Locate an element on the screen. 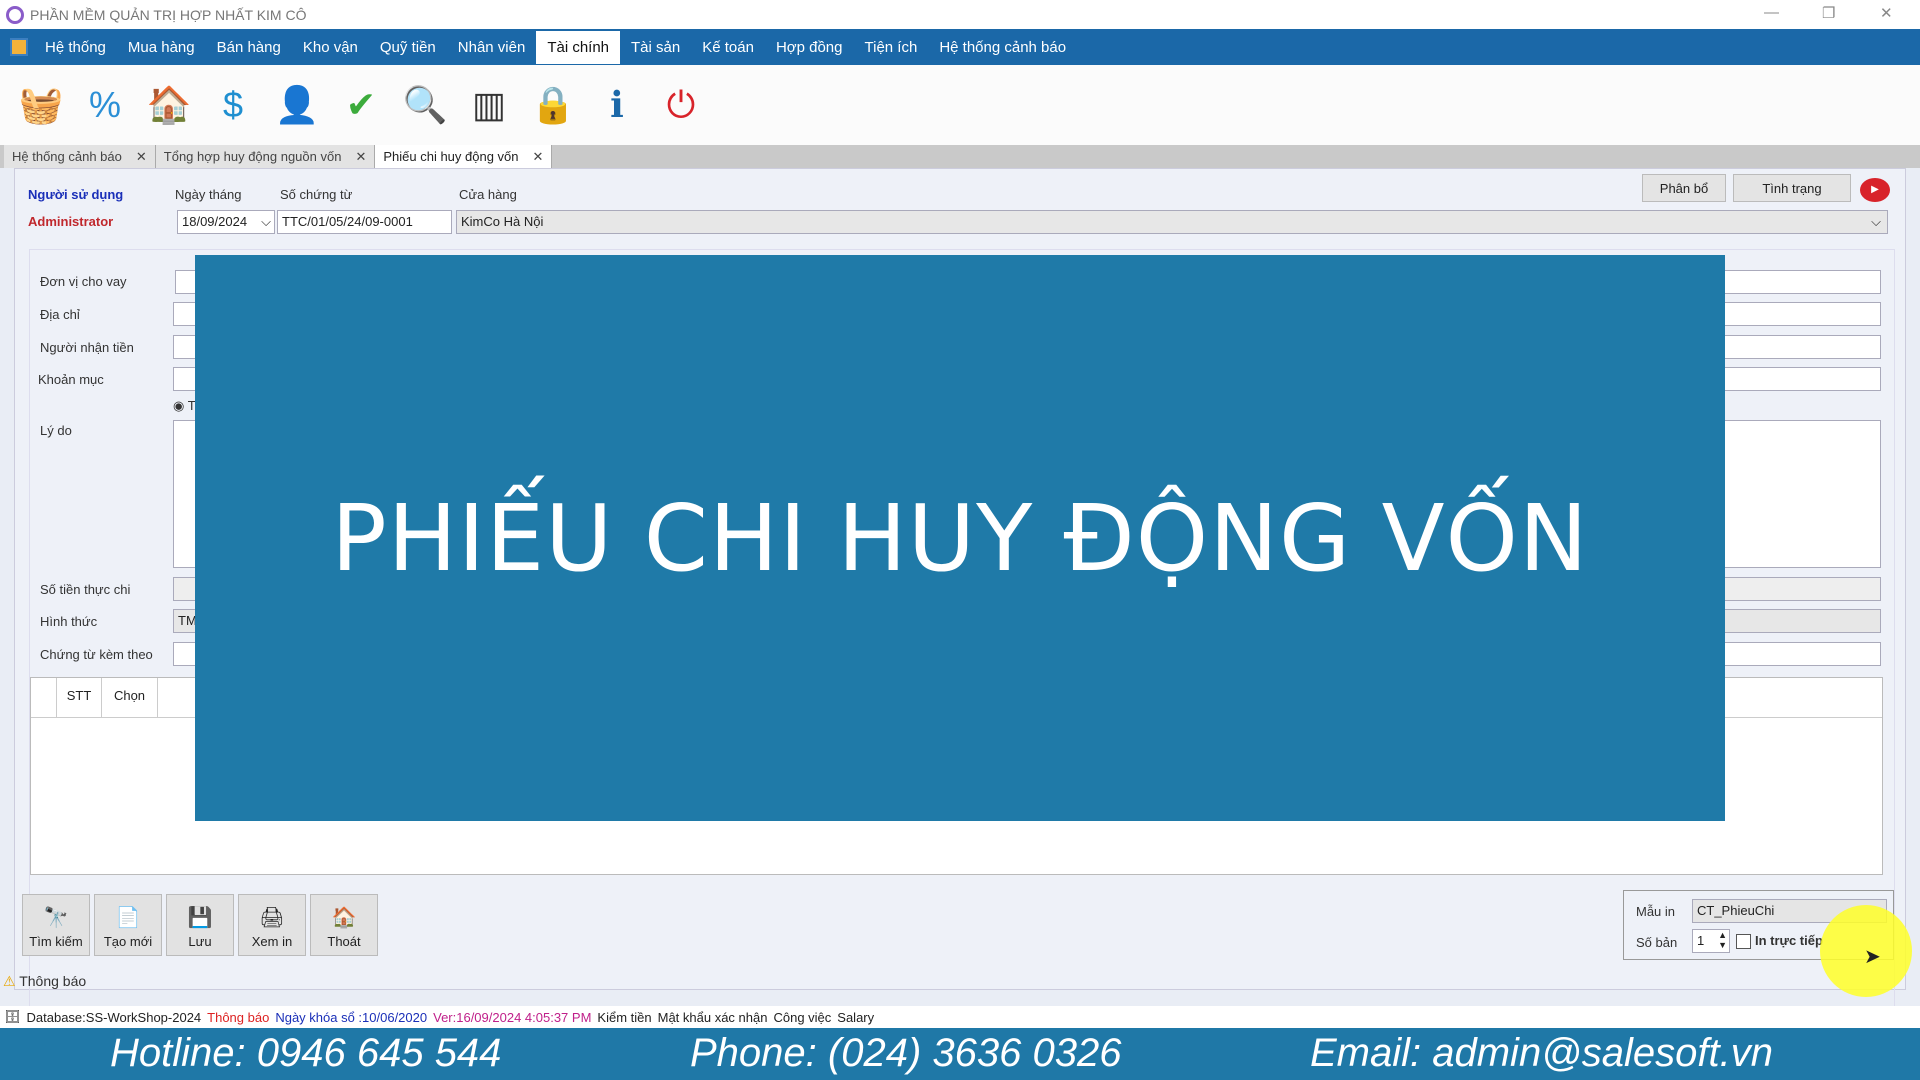 The height and width of the screenshot is (1080, 1920). action-button-4: 🏠 Thoát is located at coordinates (344, 925).